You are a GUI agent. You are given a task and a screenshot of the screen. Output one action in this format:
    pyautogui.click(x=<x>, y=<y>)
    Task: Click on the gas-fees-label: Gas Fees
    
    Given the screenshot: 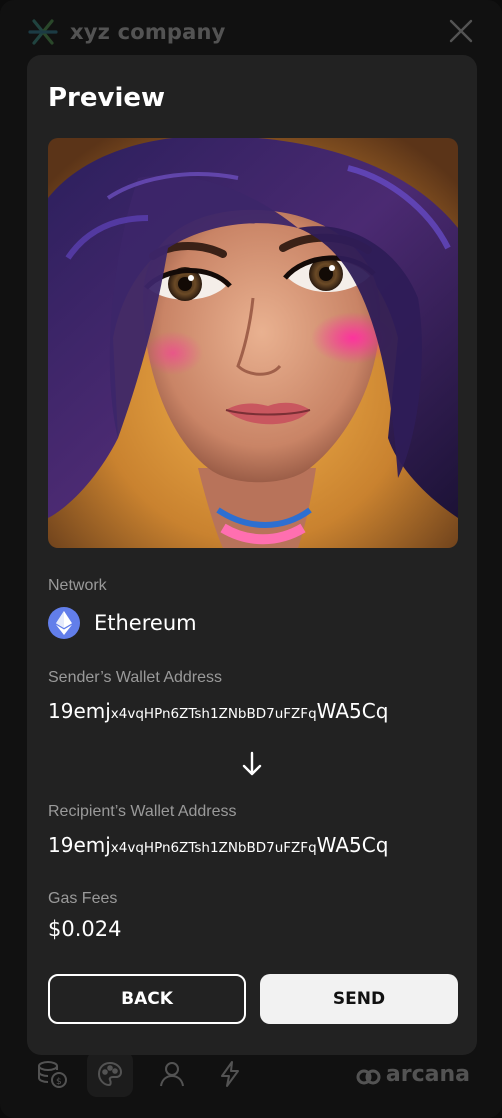 What is the action you would take?
    pyautogui.click(x=83, y=898)
    